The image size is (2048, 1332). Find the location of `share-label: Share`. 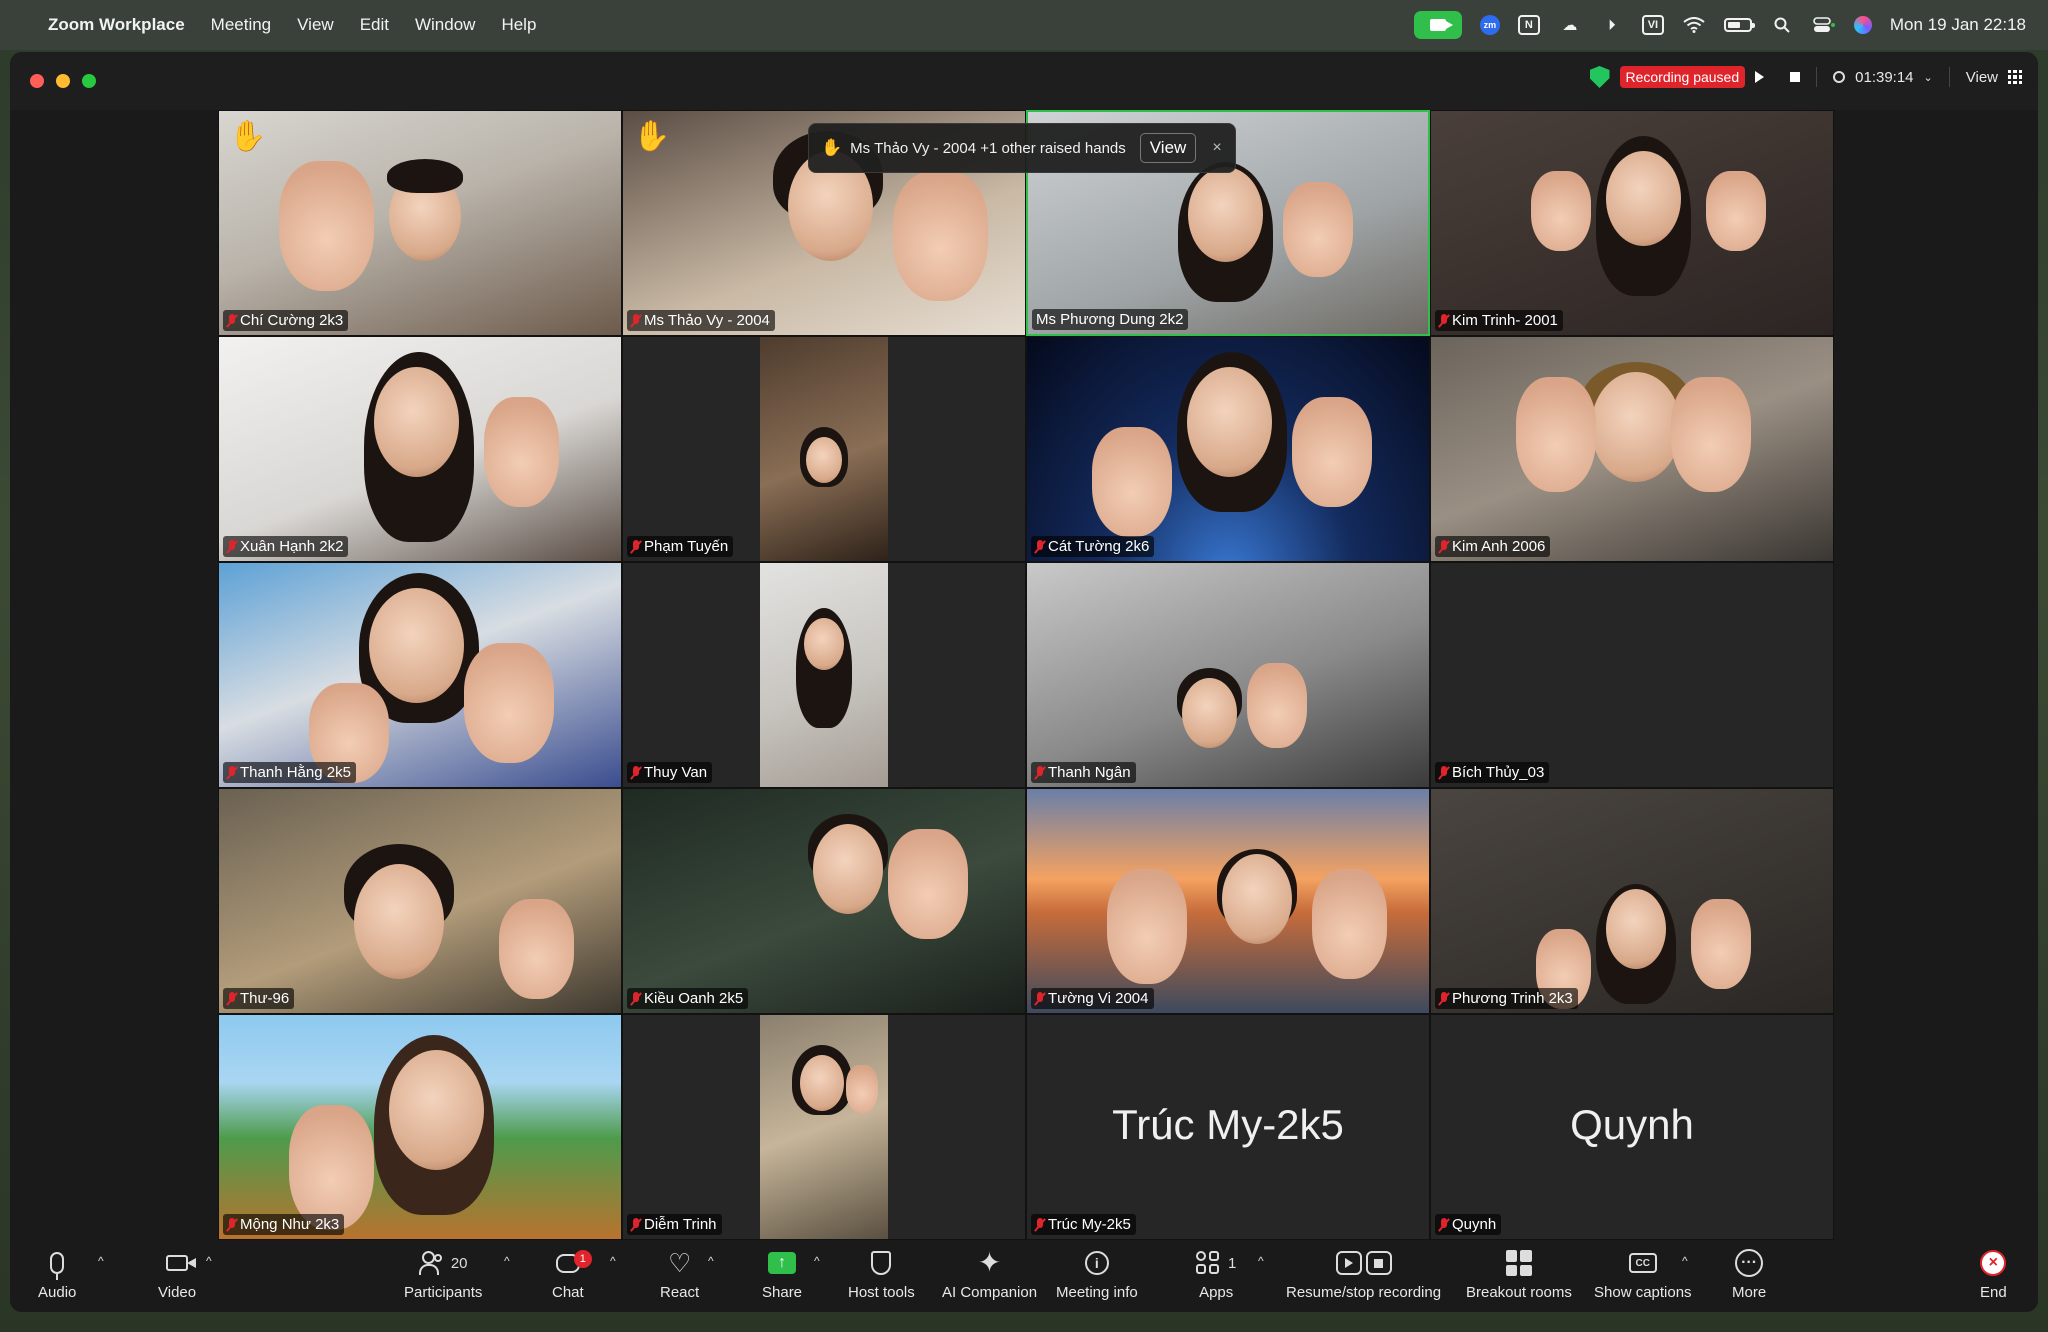

share-label: Share is located at coordinates (782, 1292).